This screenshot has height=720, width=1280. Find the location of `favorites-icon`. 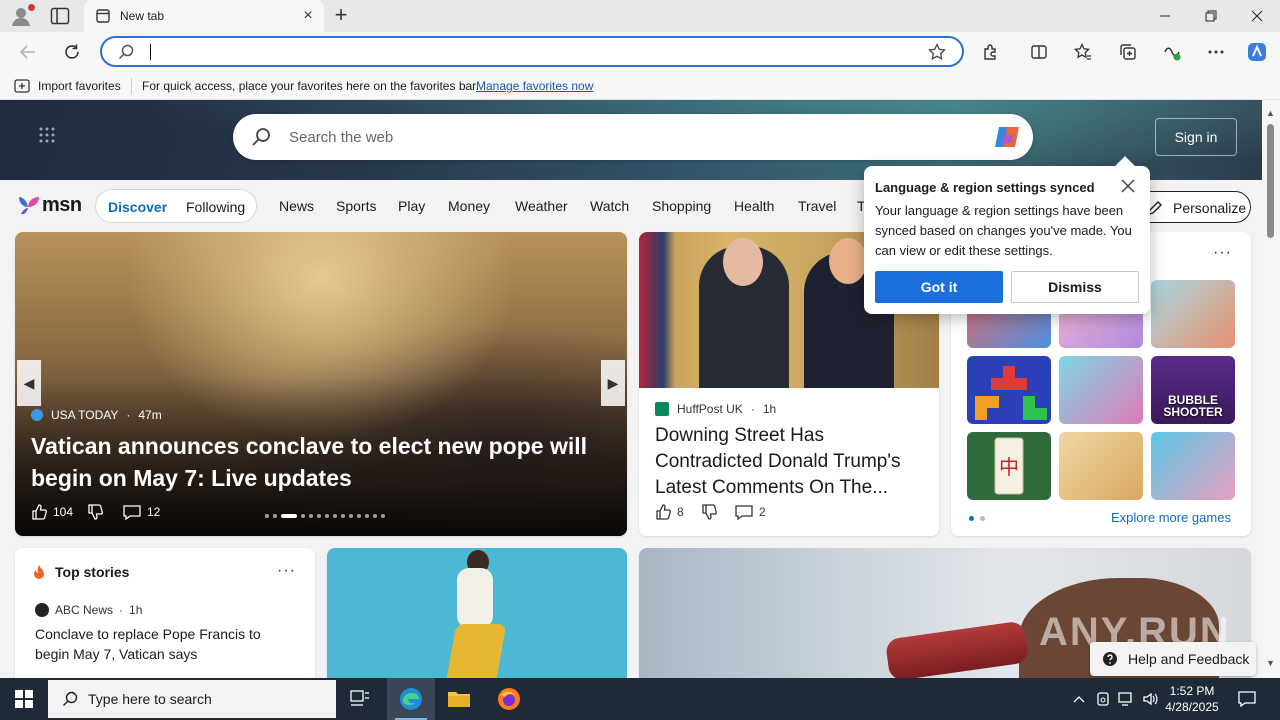

favorites-icon is located at coordinates (1083, 52).